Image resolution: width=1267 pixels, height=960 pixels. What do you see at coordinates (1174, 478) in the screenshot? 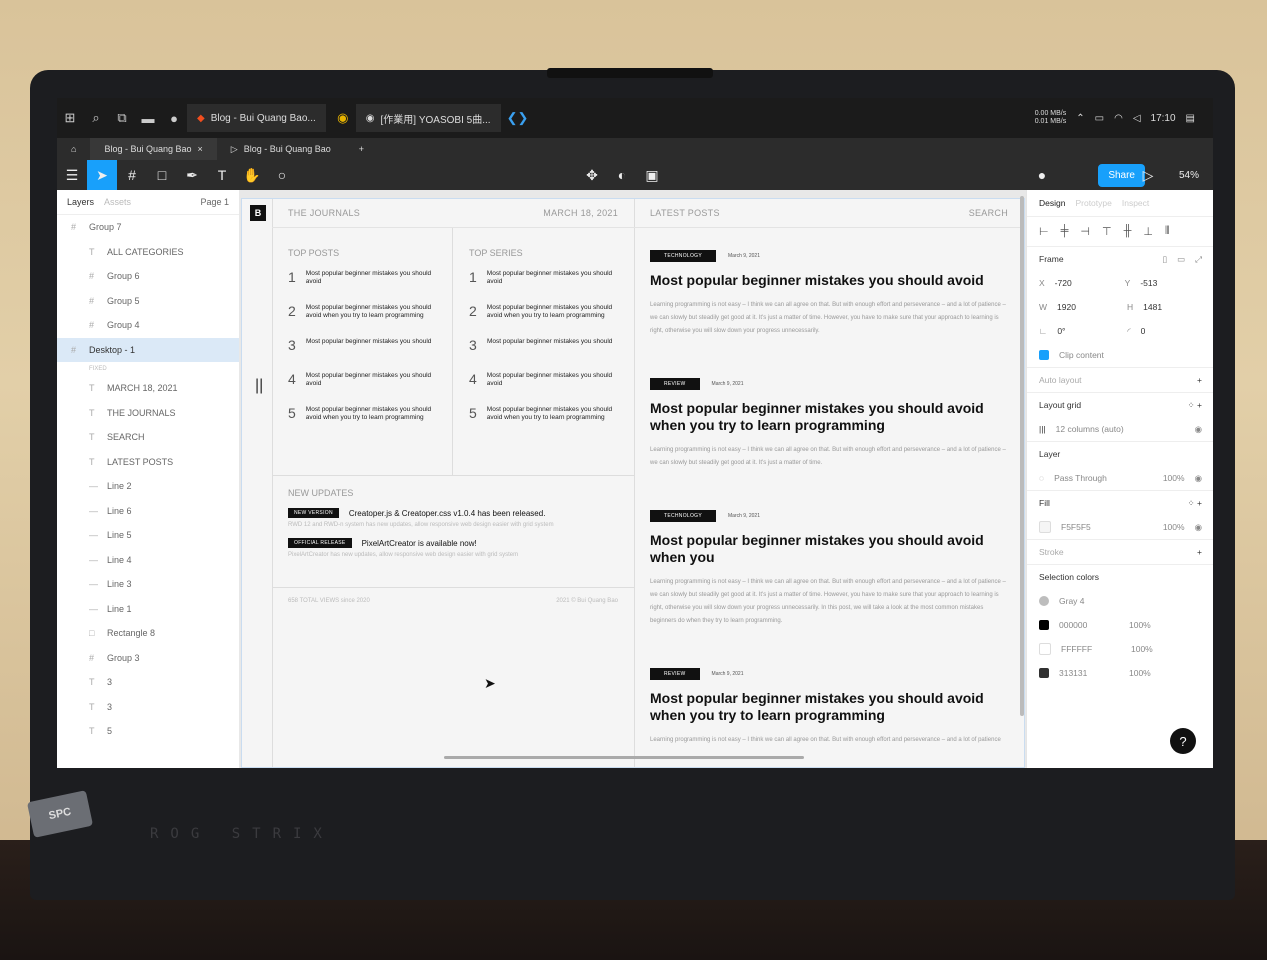
I see `layer-opacity: 100%` at bounding box center [1174, 478].